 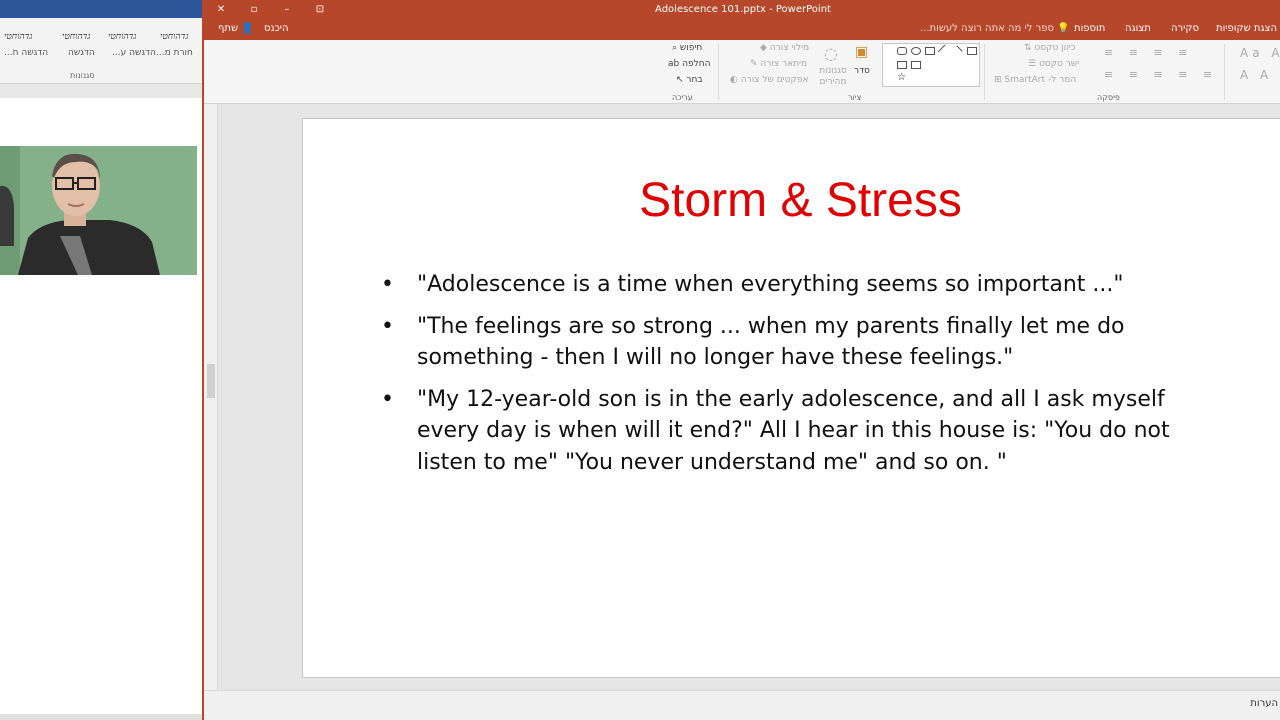 I want to click on style-gallery-item: הדגשה, so click(x=81, y=53).